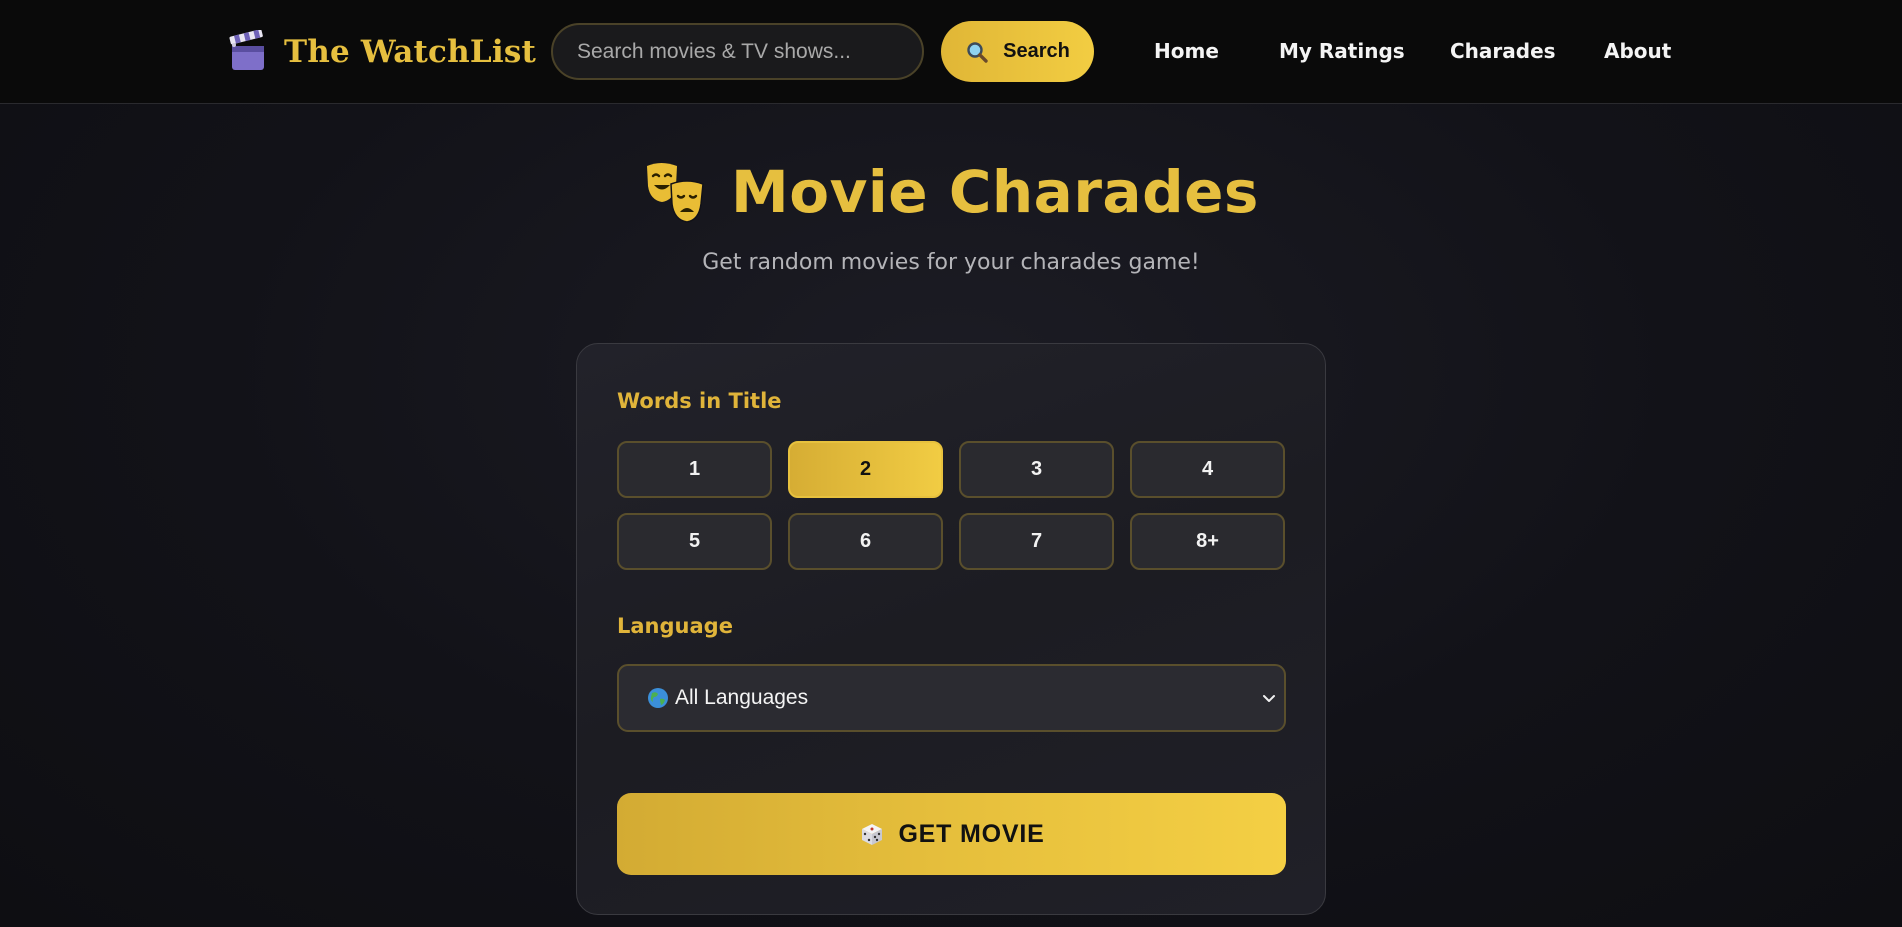 Image resolution: width=1902 pixels, height=927 pixels. Describe the element at coordinates (1637, 51) in the screenshot. I see `nav-link-about: About` at that location.